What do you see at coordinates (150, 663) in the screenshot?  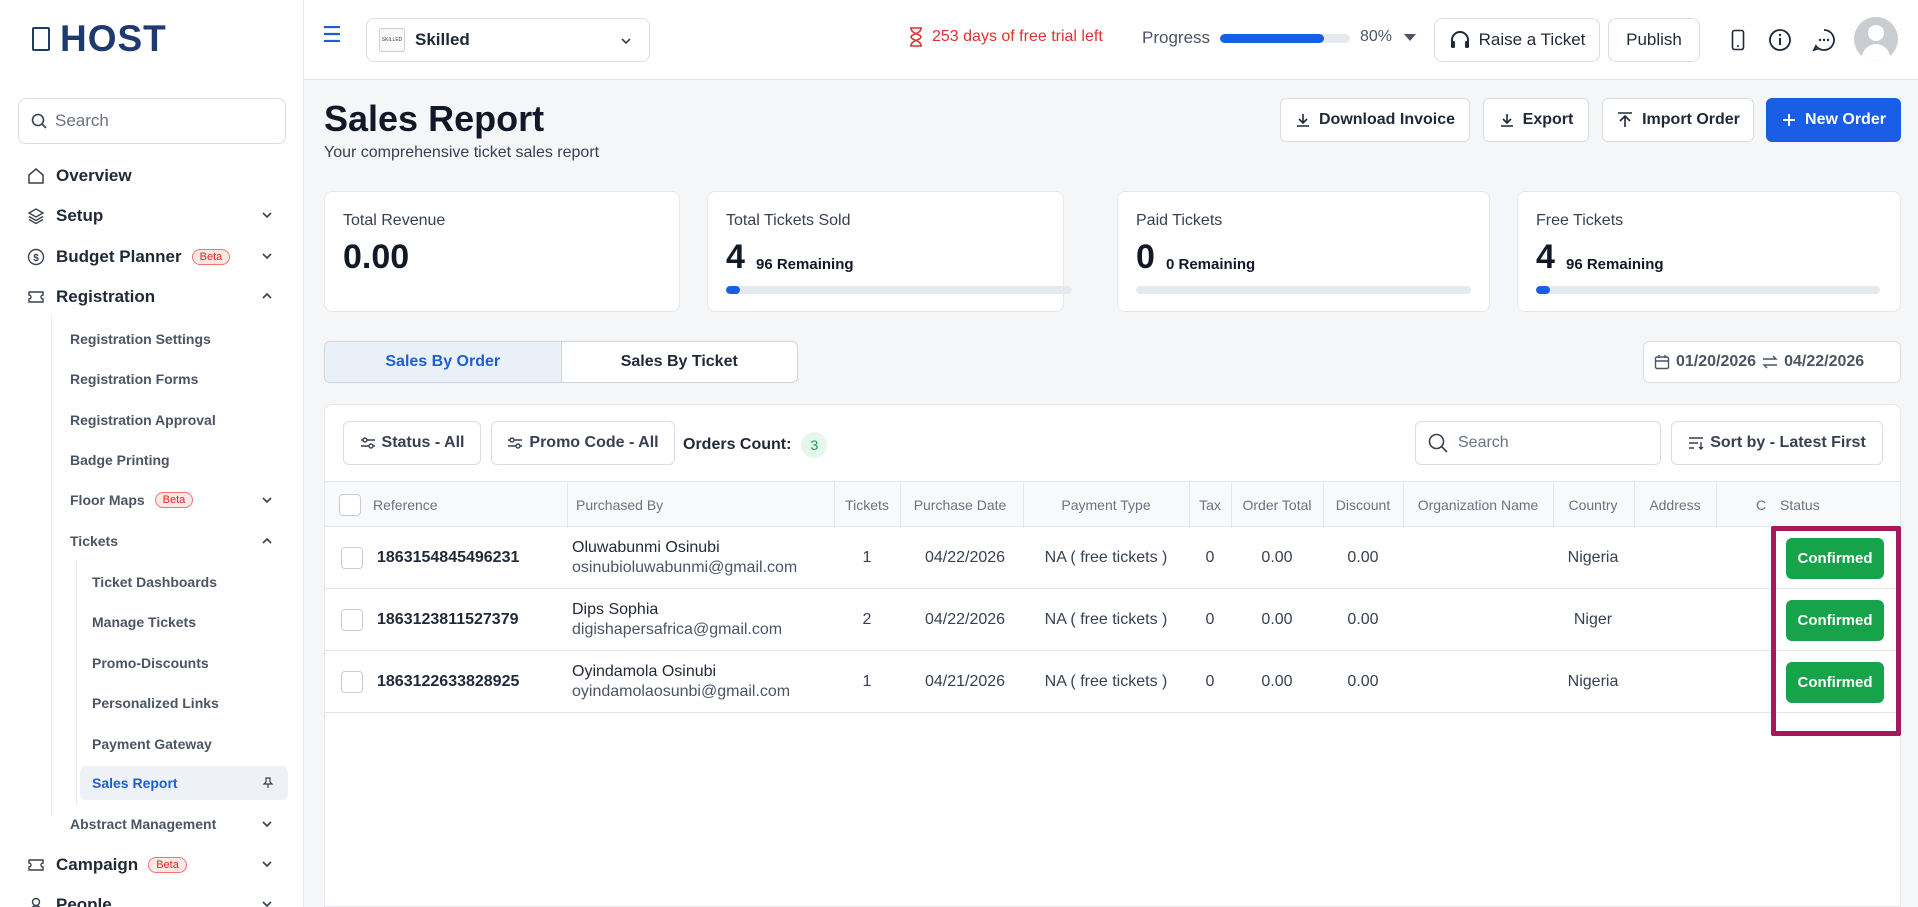 I see `sidebar-item-promo-discounts: Promo-Discounts` at bounding box center [150, 663].